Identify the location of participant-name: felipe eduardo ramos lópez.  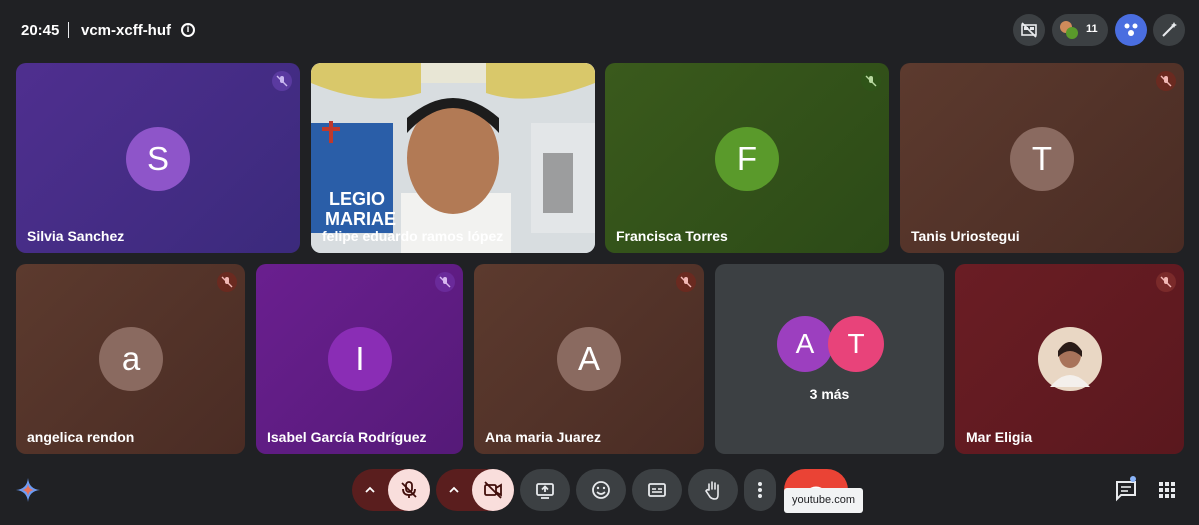
(413, 236).